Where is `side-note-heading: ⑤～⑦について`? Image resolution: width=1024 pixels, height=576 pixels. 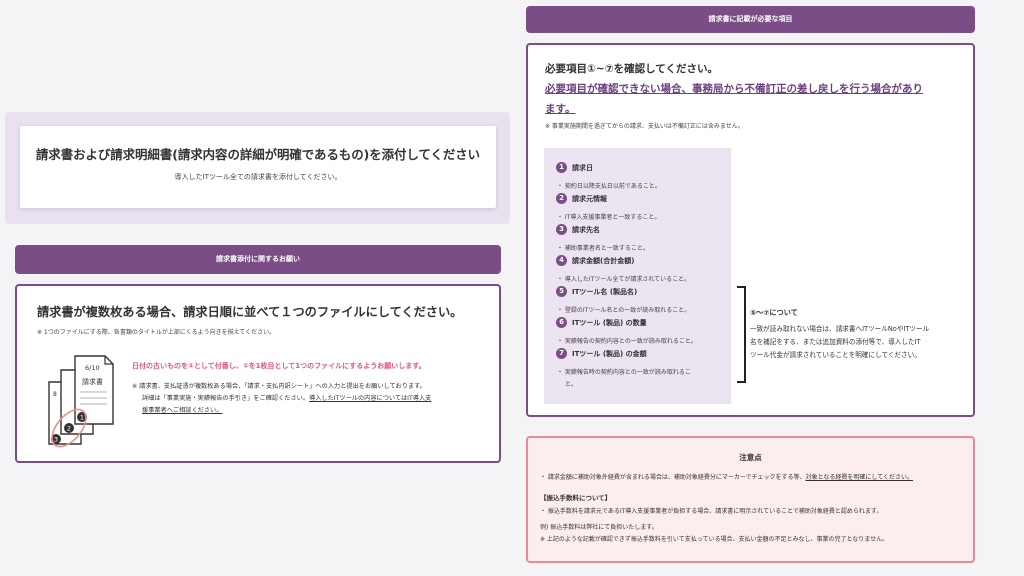
side-note-heading: ⑤～⑦について is located at coordinates (774, 312).